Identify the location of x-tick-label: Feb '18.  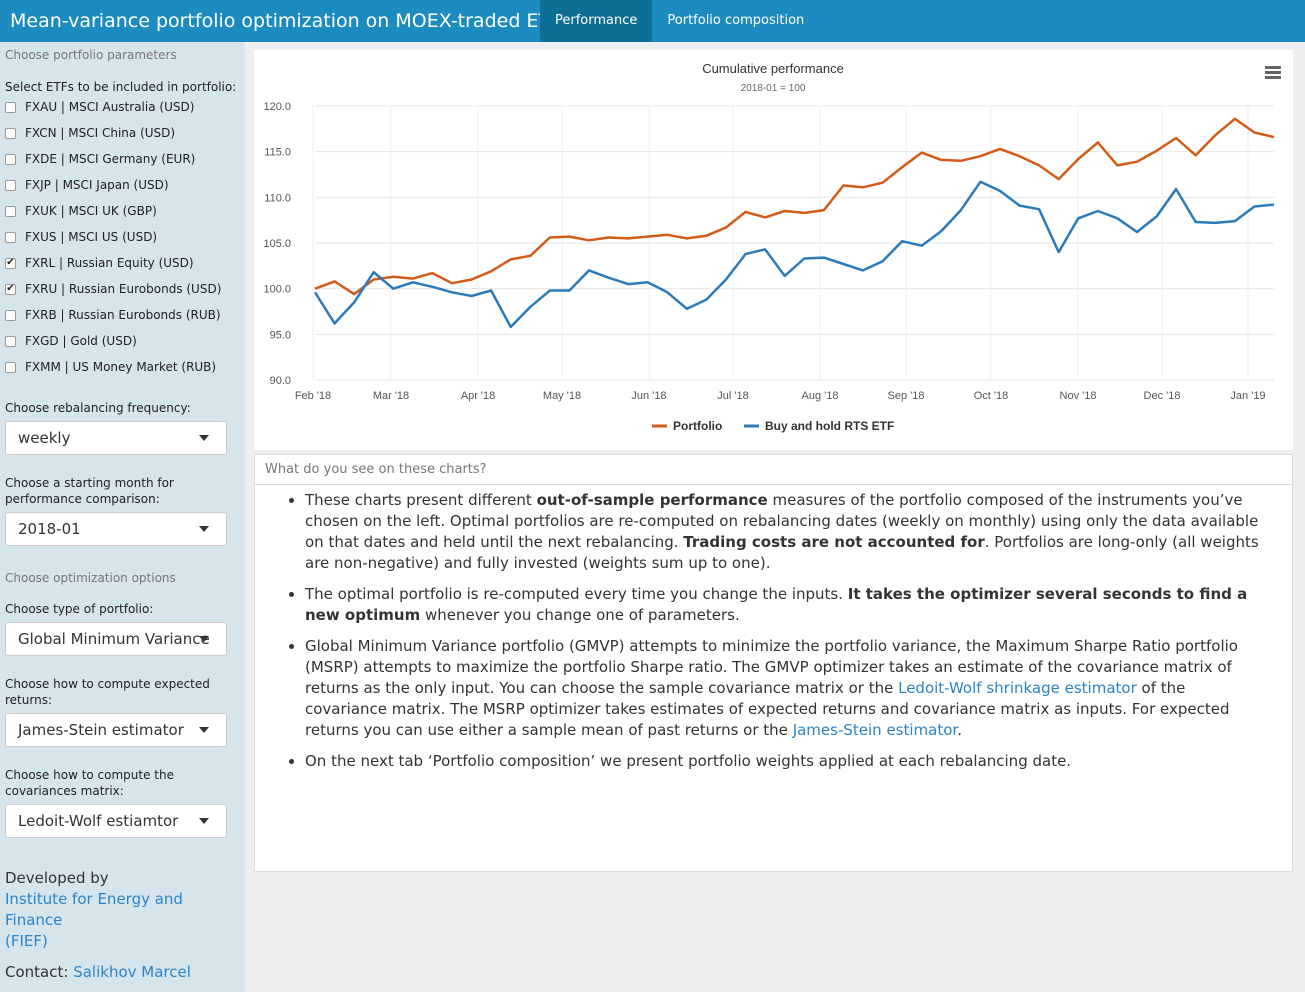
(313, 396).